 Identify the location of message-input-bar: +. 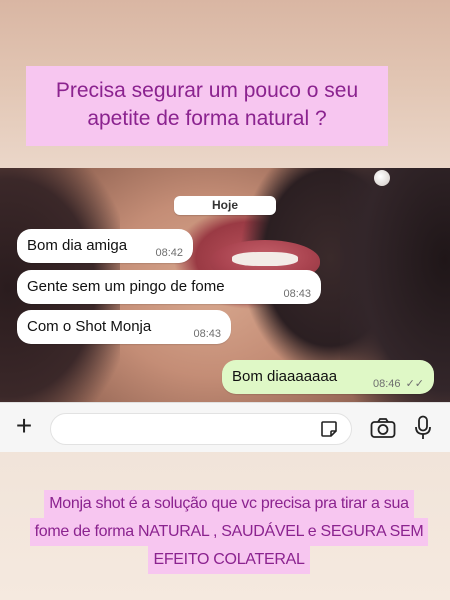
(225, 427).